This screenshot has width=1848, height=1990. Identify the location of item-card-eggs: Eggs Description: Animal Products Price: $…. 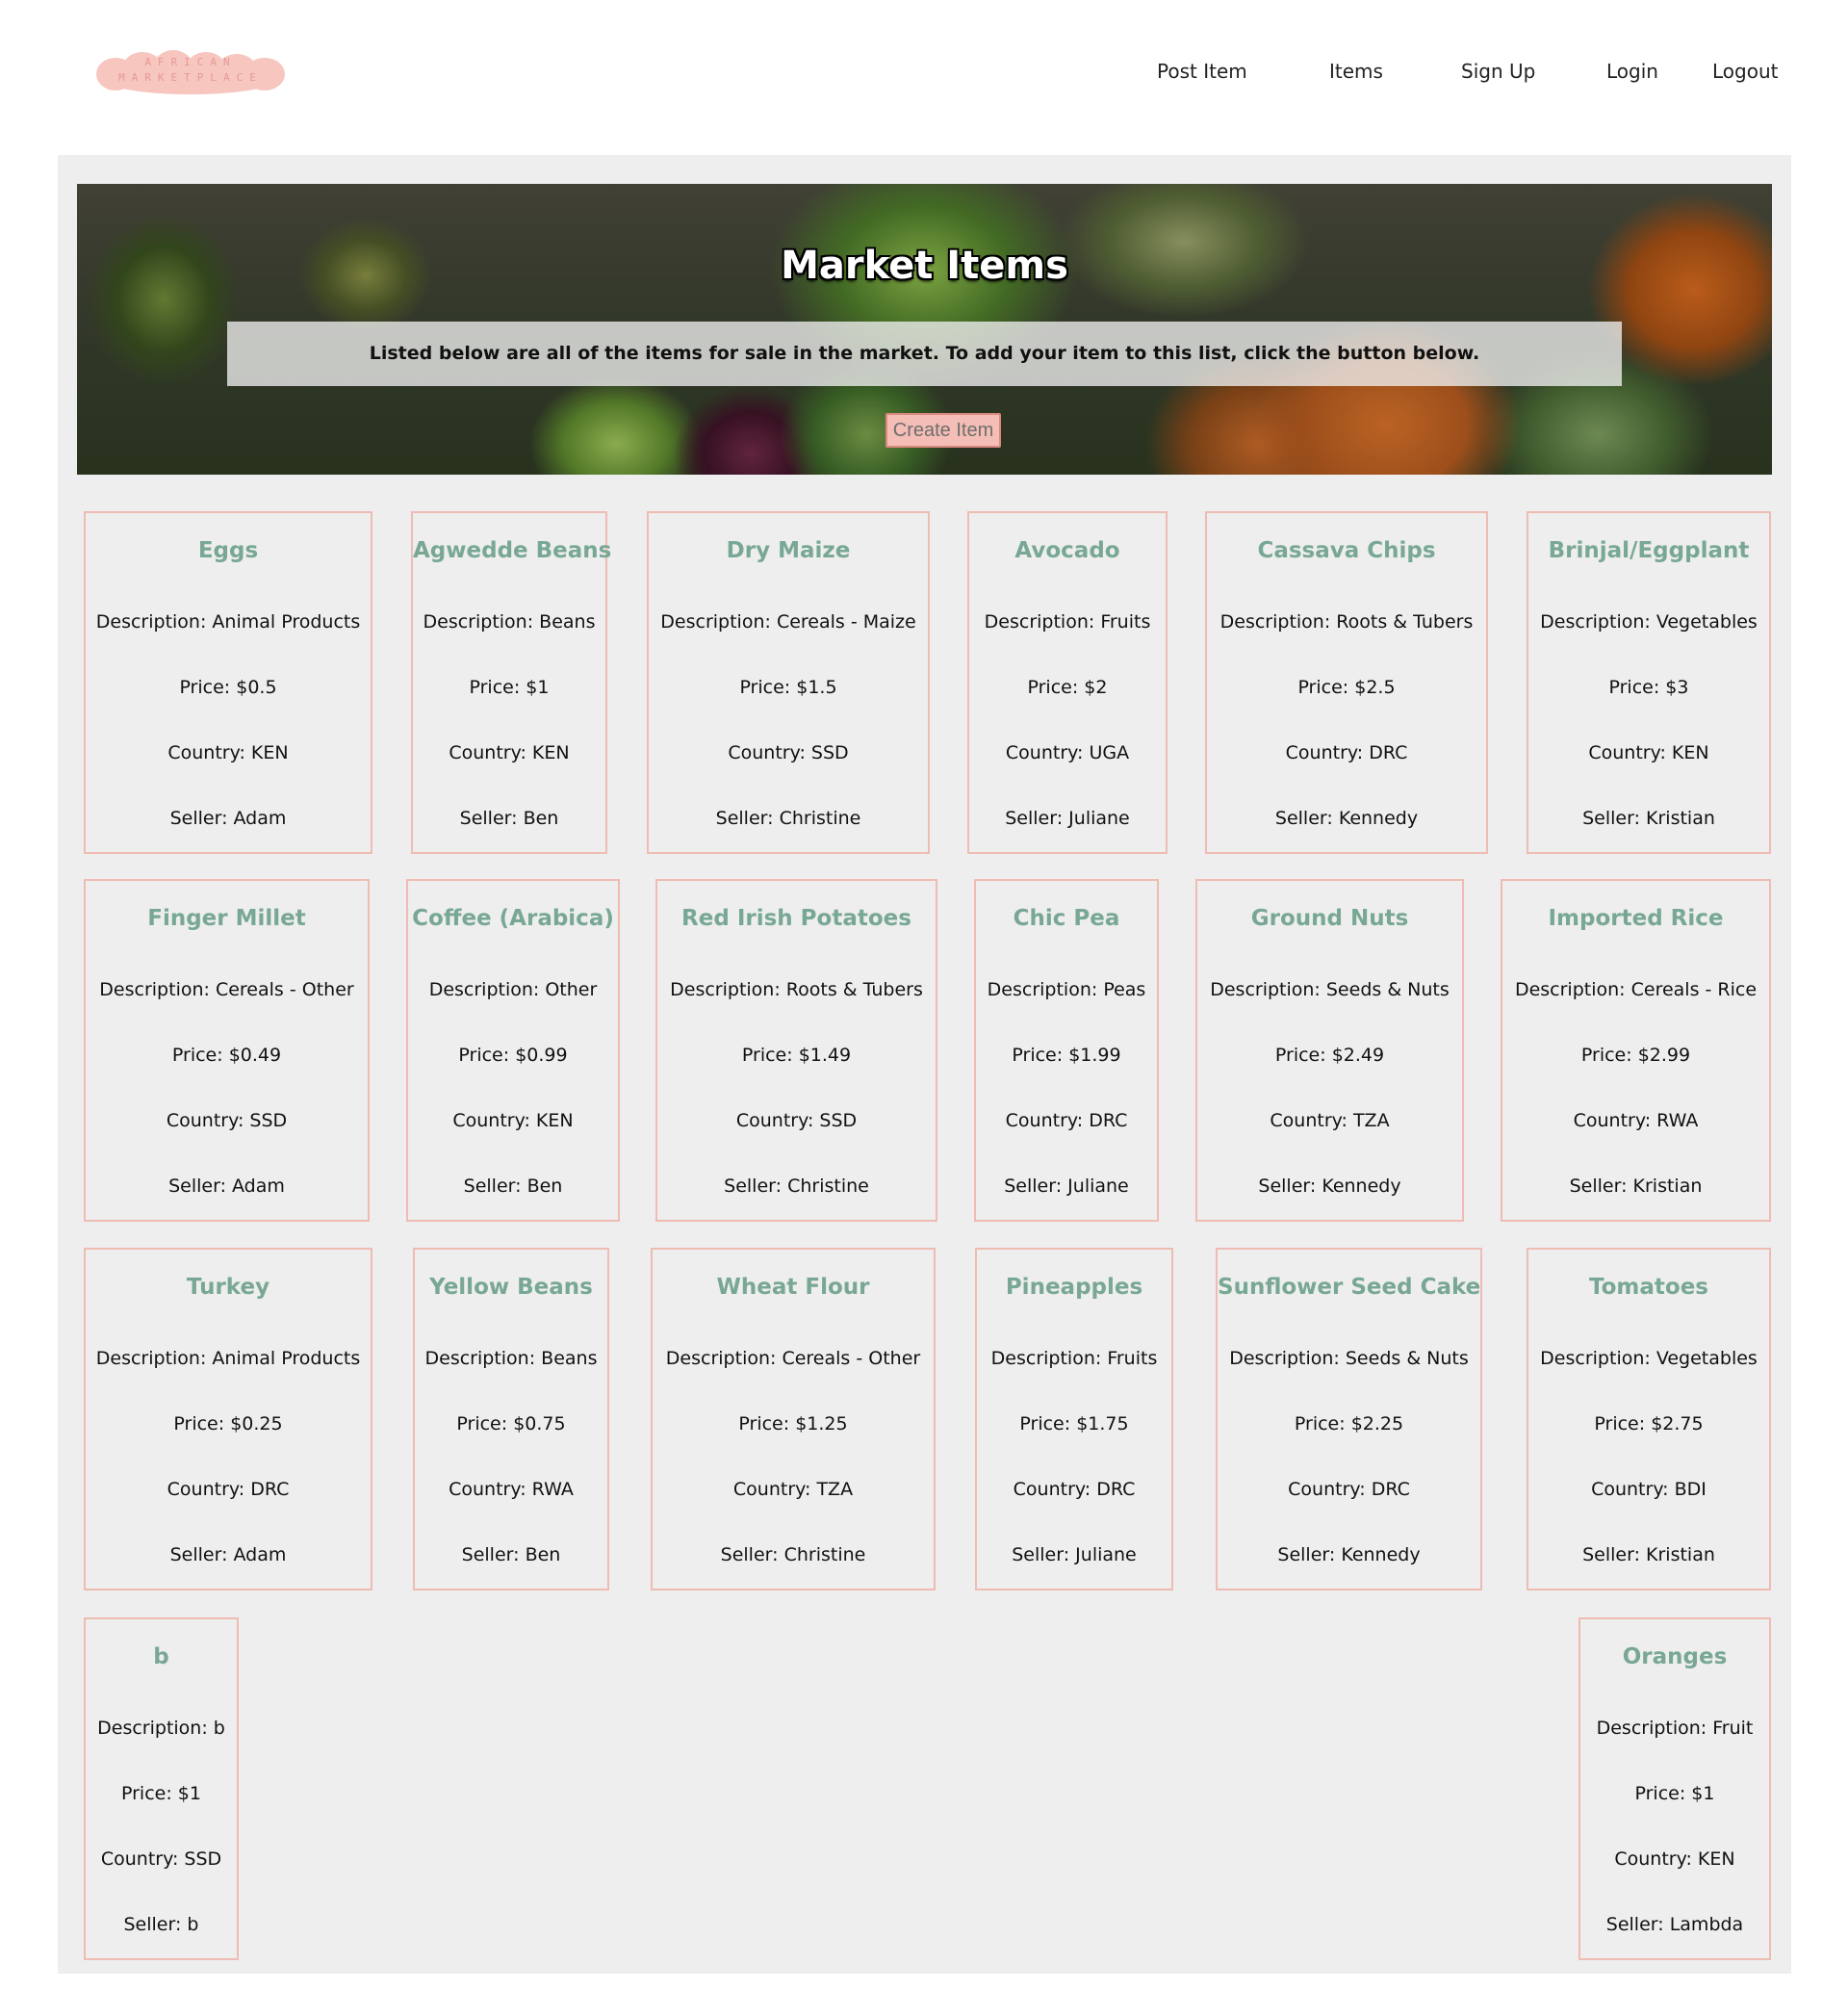
(228, 682).